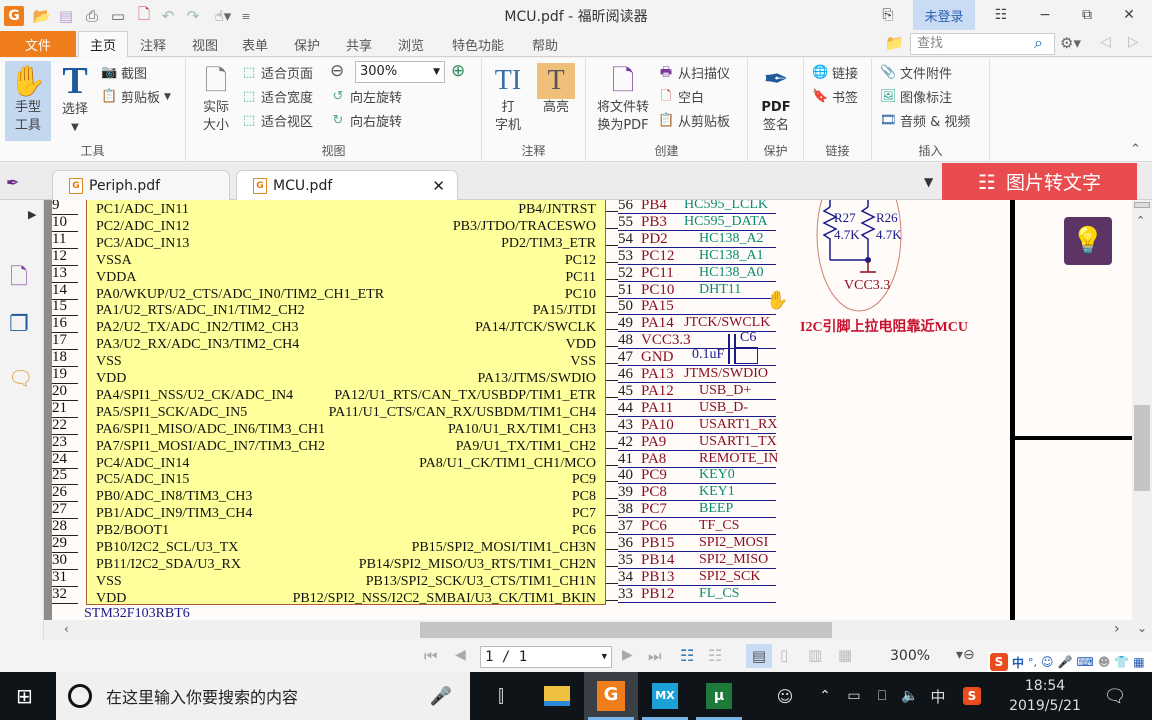 The width and height of the screenshot is (1152, 720). What do you see at coordinates (75, 99) in the screenshot?
I see `select-tool-button: T 选择 ▼` at bounding box center [75, 99].